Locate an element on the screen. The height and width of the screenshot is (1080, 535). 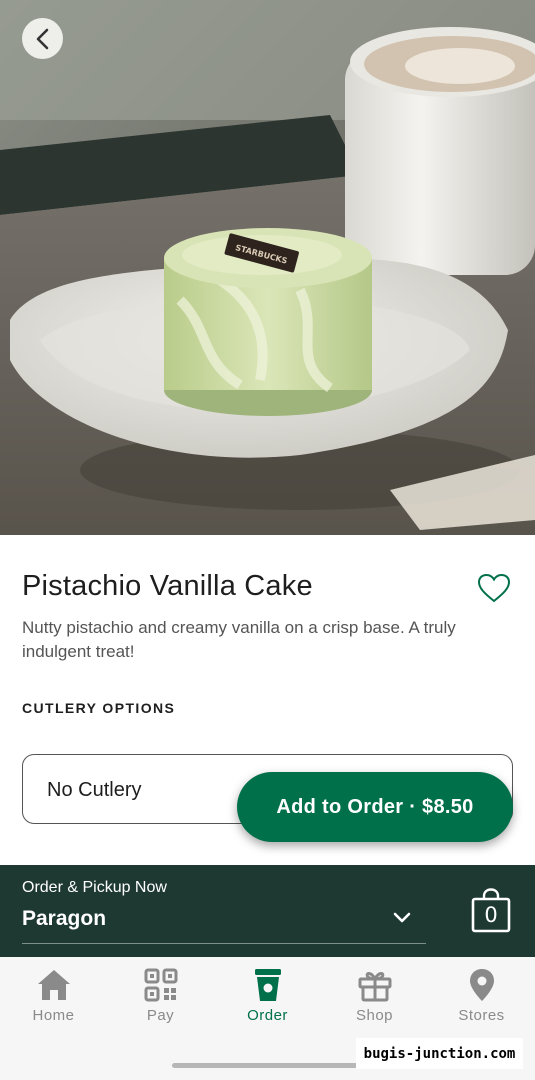
back-button is located at coordinates (42, 38).